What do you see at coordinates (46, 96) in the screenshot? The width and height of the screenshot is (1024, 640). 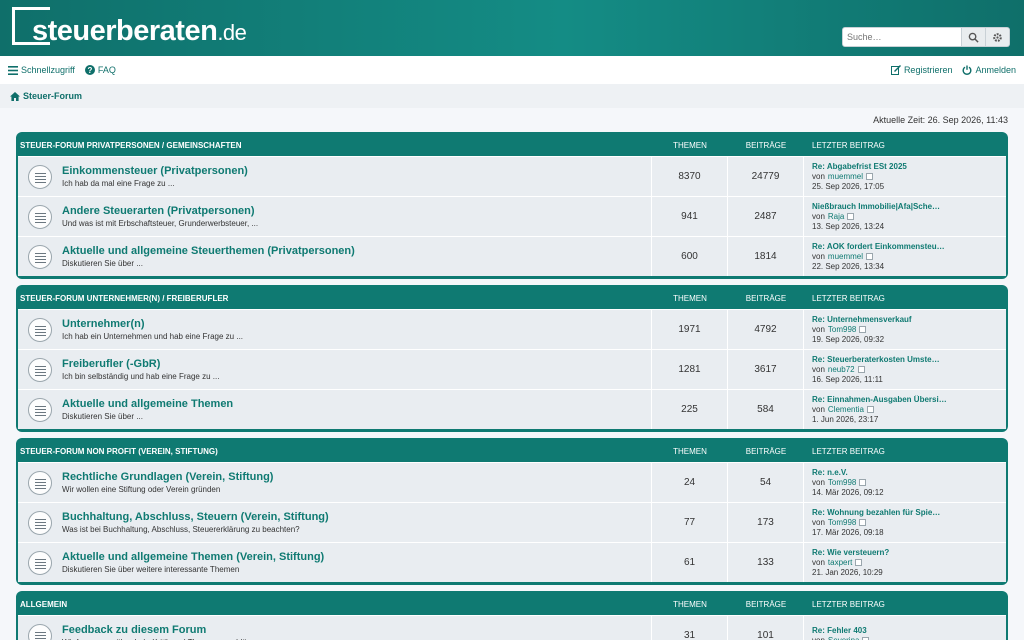 I see `breadcrumb-home: Steuer-Forum` at bounding box center [46, 96].